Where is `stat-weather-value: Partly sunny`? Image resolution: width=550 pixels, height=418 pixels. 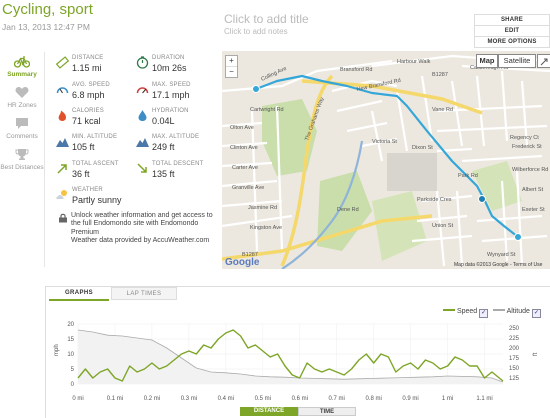
stat-weather-value: Partly sunny is located at coordinates (97, 200).